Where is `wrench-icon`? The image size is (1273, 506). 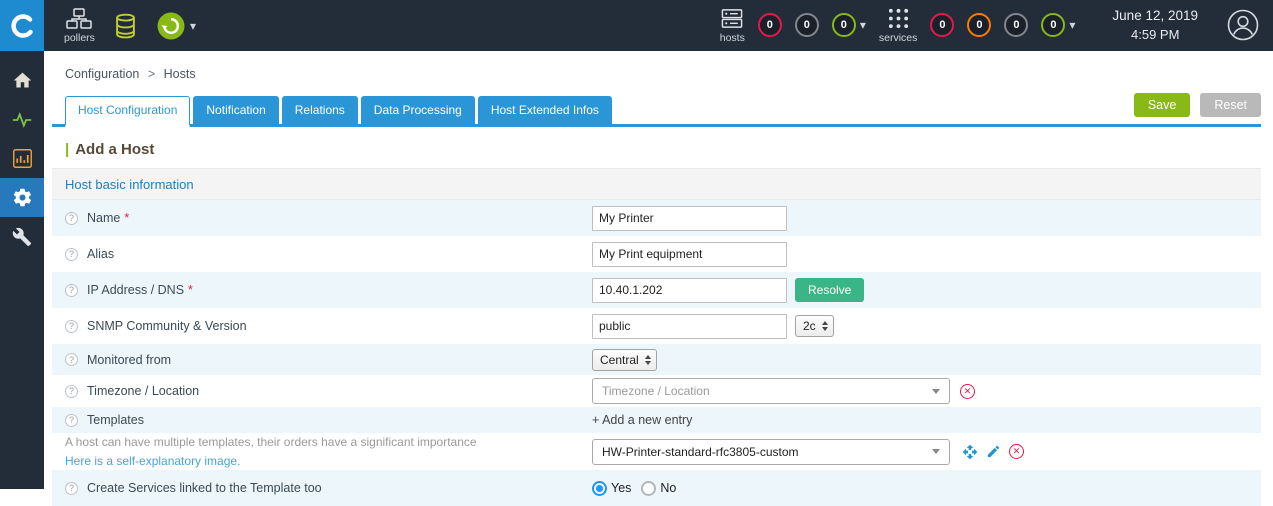
wrench-icon is located at coordinates (22, 236).